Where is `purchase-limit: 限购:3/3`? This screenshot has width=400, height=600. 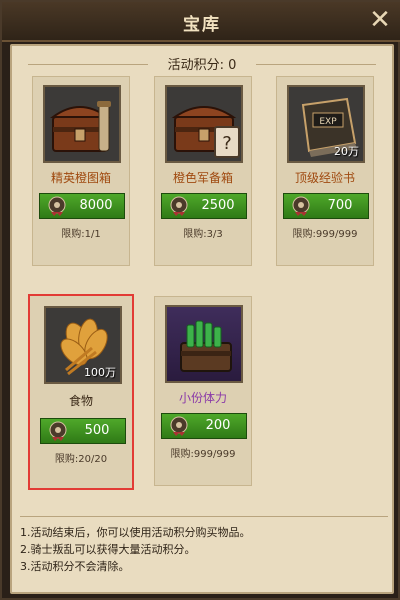 purchase-limit: 限购:3/3 is located at coordinates (203, 234).